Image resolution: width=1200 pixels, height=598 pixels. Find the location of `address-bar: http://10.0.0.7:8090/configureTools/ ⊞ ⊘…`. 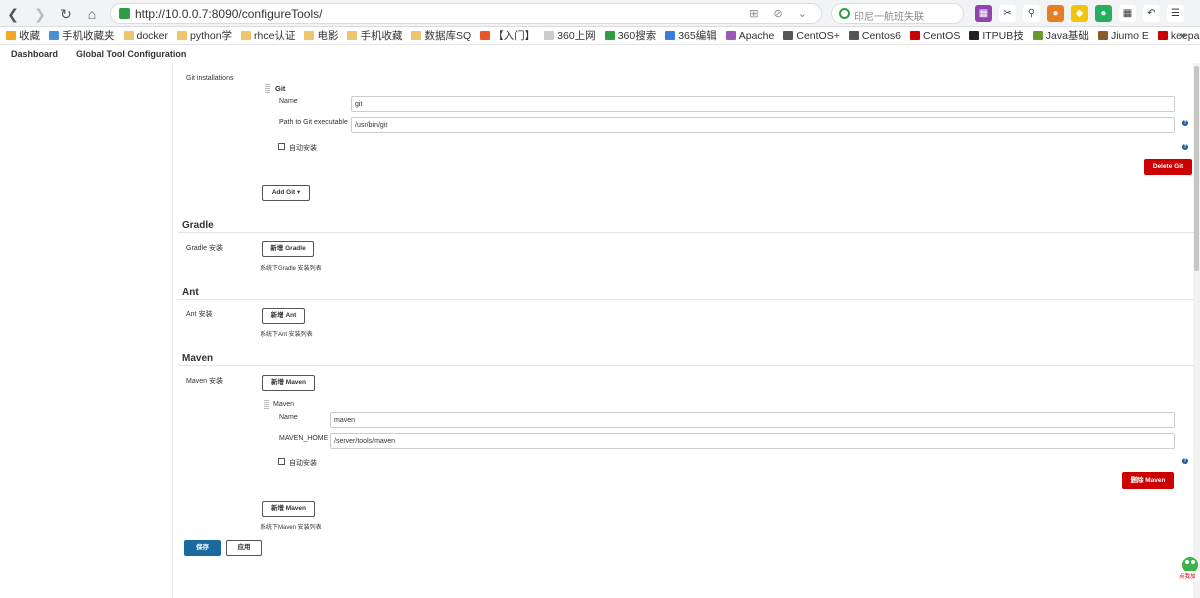

address-bar: http://10.0.0.7:8090/configureTools/ ⊞ ⊘… is located at coordinates (466, 13).